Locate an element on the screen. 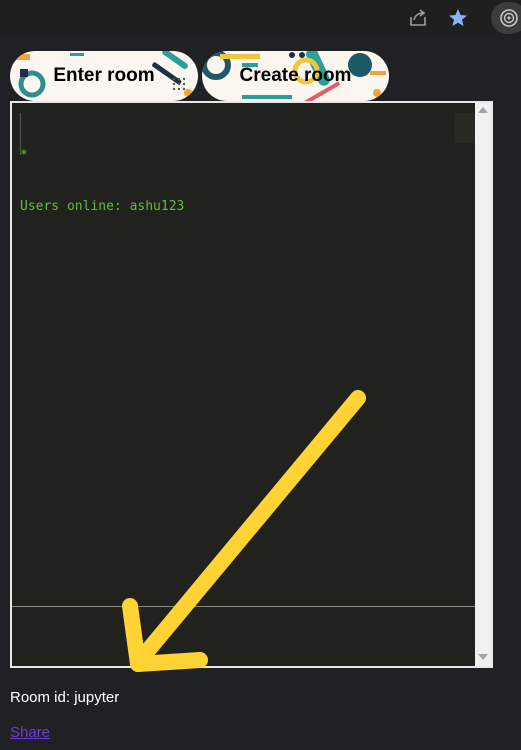  enter-room-button: Enter room is located at coordinates (104, 76).